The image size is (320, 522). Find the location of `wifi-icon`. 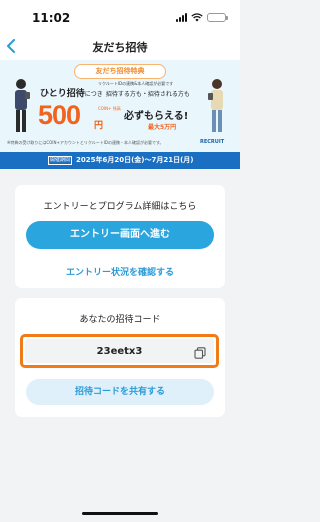

wifi-icon is located at coordinates (197, 17).